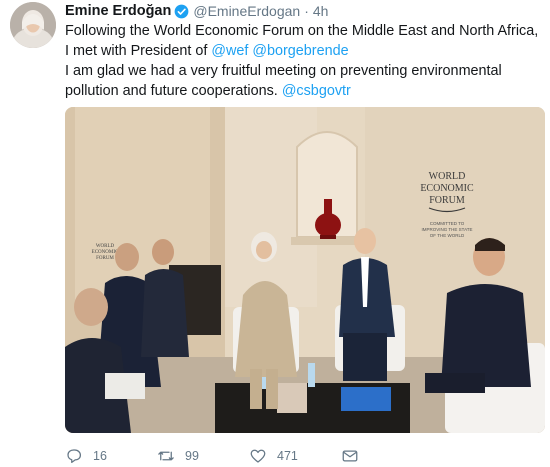 The image size is (550, 467). I want to click on like-count: 471, so click(287, 456).